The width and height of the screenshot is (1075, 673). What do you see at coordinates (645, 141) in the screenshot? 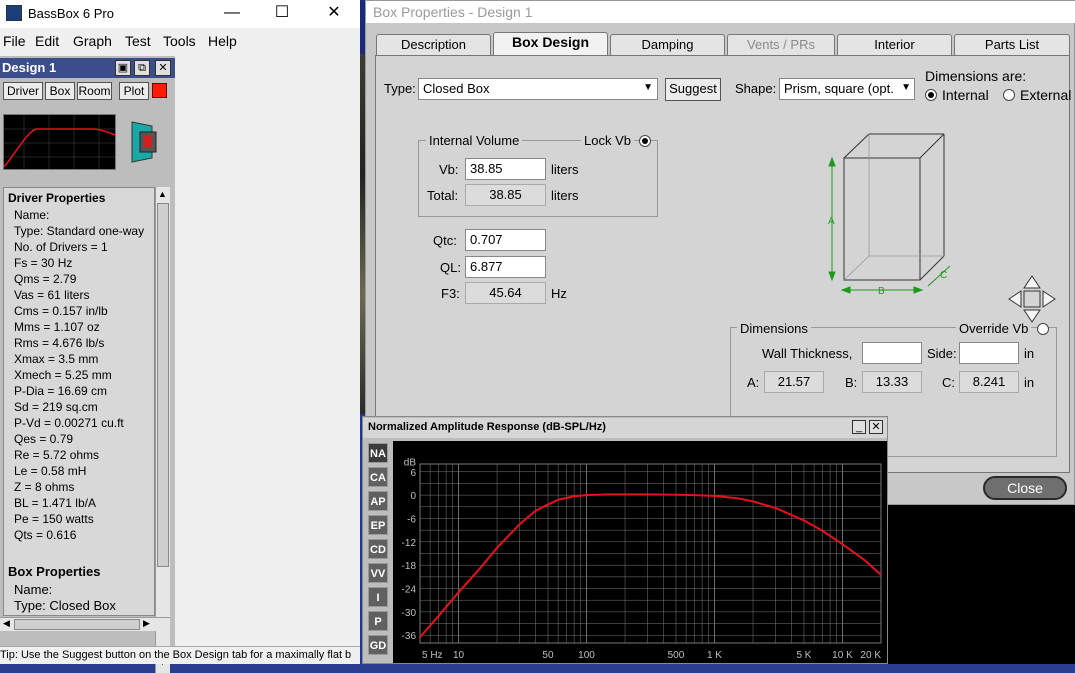
I see `lock-vb-radio` at bounding box center [645, 141].